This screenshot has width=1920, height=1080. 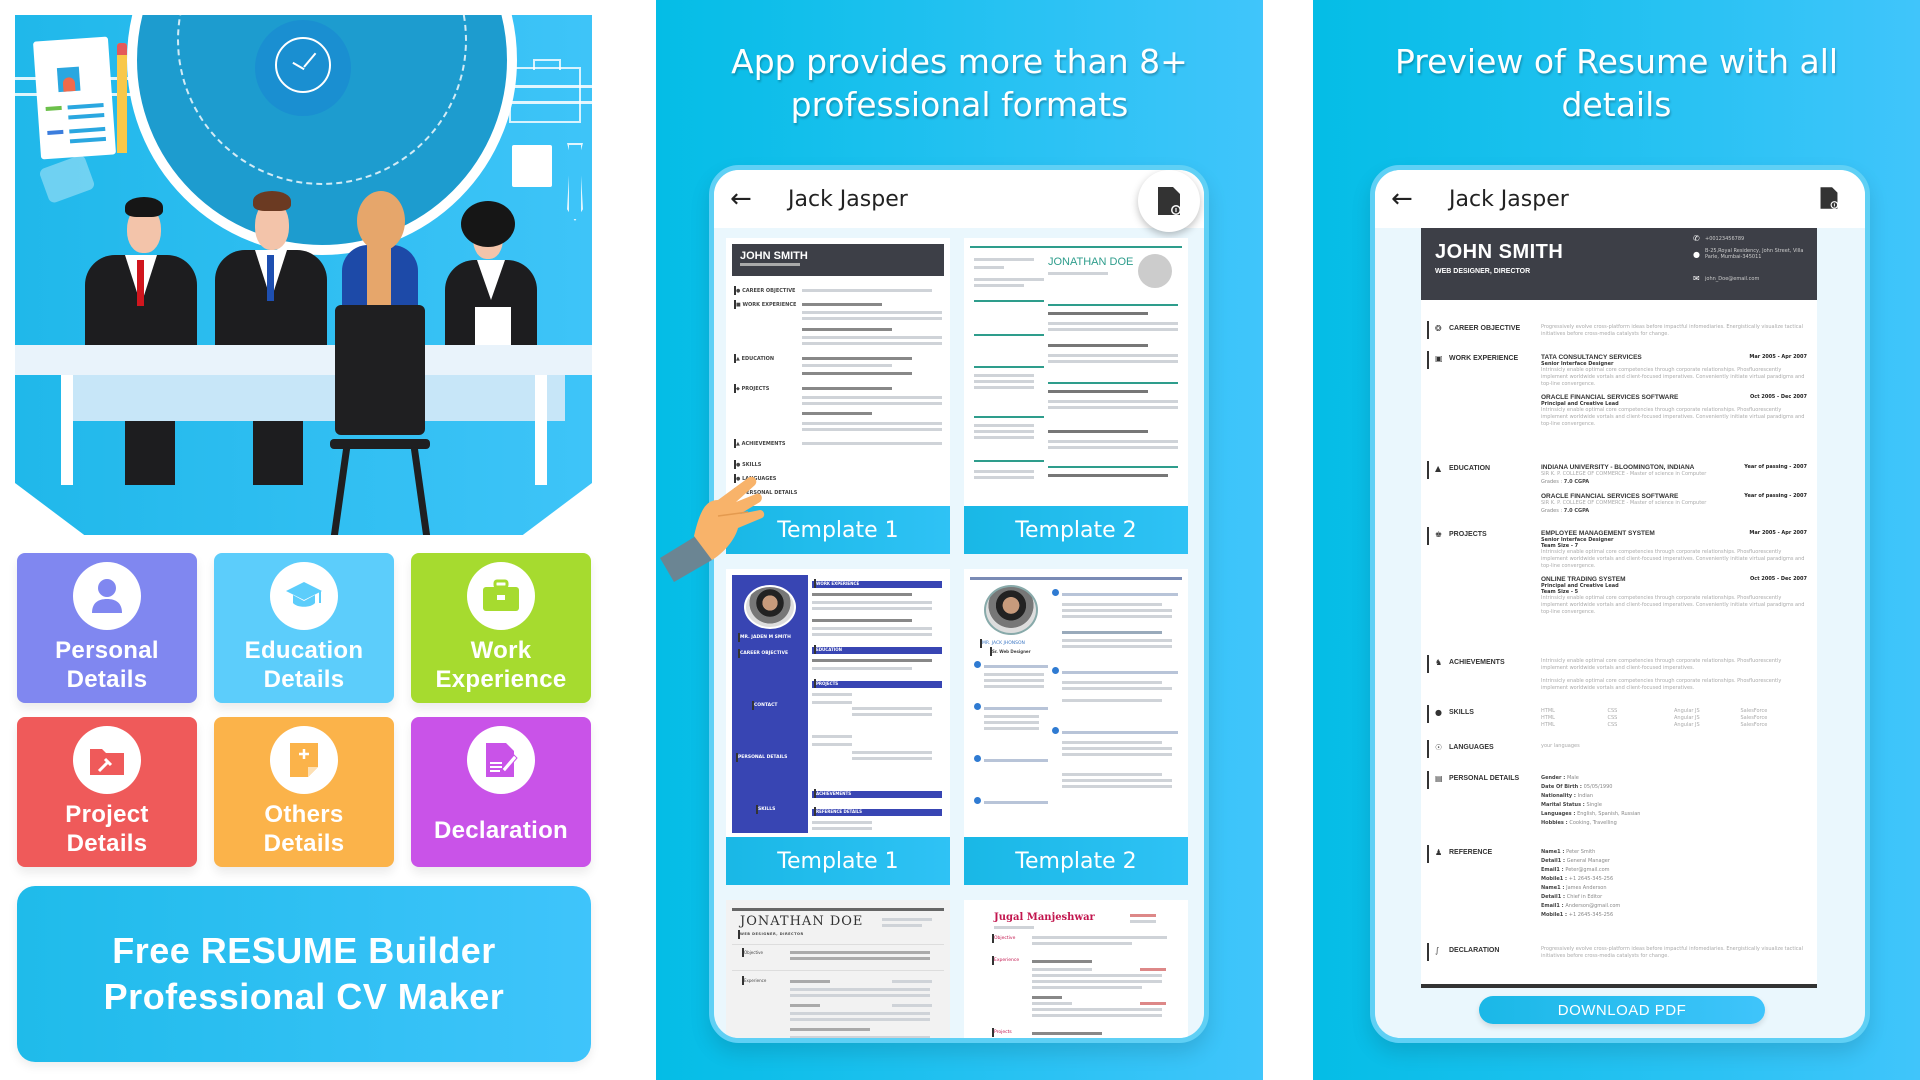 What do you see at coordinates (107, 760) in the screenshot?
I see `project-folder-icon` at bounding box center [107, 760].